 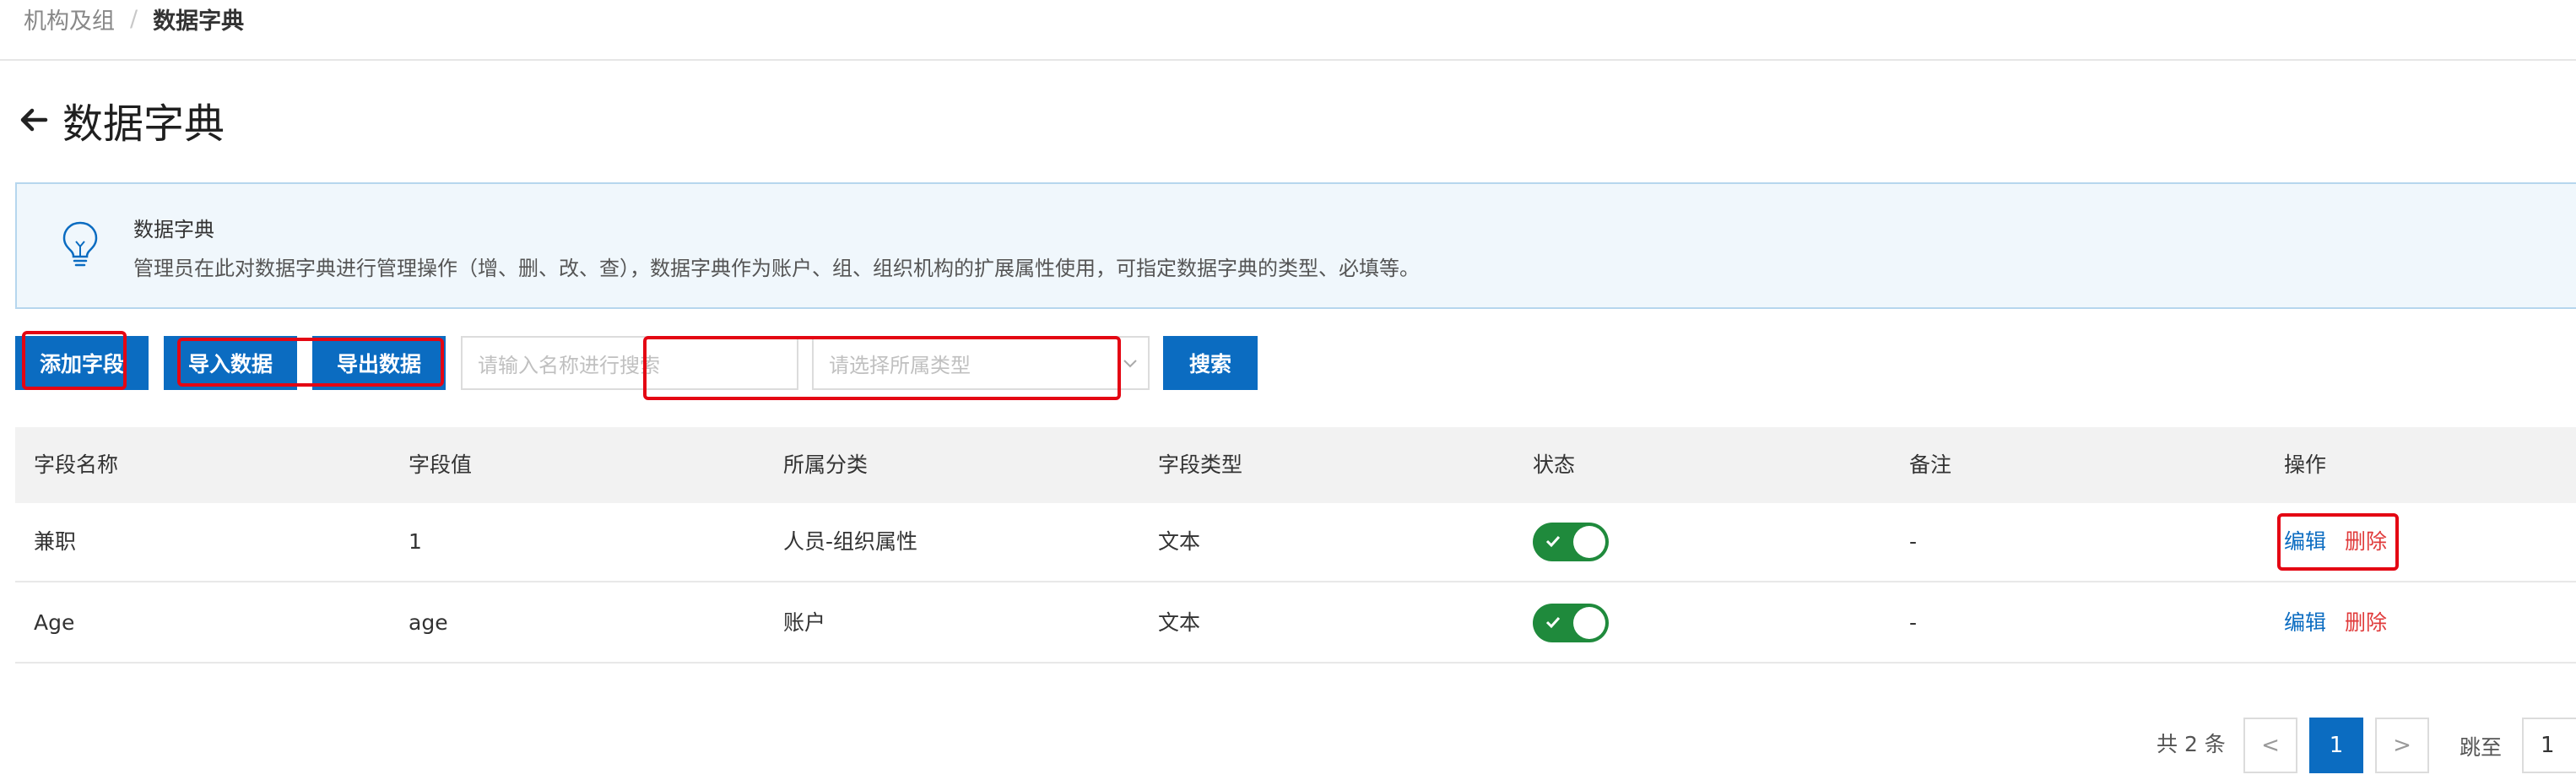 What do you see at coordinates (415, 541) in the screenshot?
I see `cell-value: 1` at bounding box center [415, 541].